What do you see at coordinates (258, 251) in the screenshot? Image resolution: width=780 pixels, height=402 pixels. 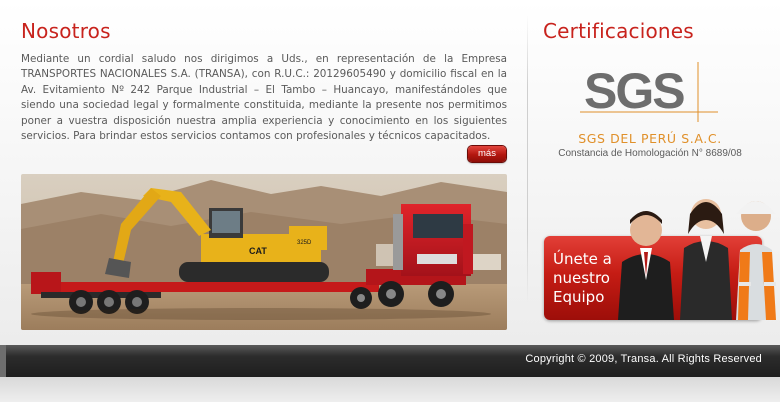 I see `excavator-brand-label: CAT` at bounding box center [258, 251].